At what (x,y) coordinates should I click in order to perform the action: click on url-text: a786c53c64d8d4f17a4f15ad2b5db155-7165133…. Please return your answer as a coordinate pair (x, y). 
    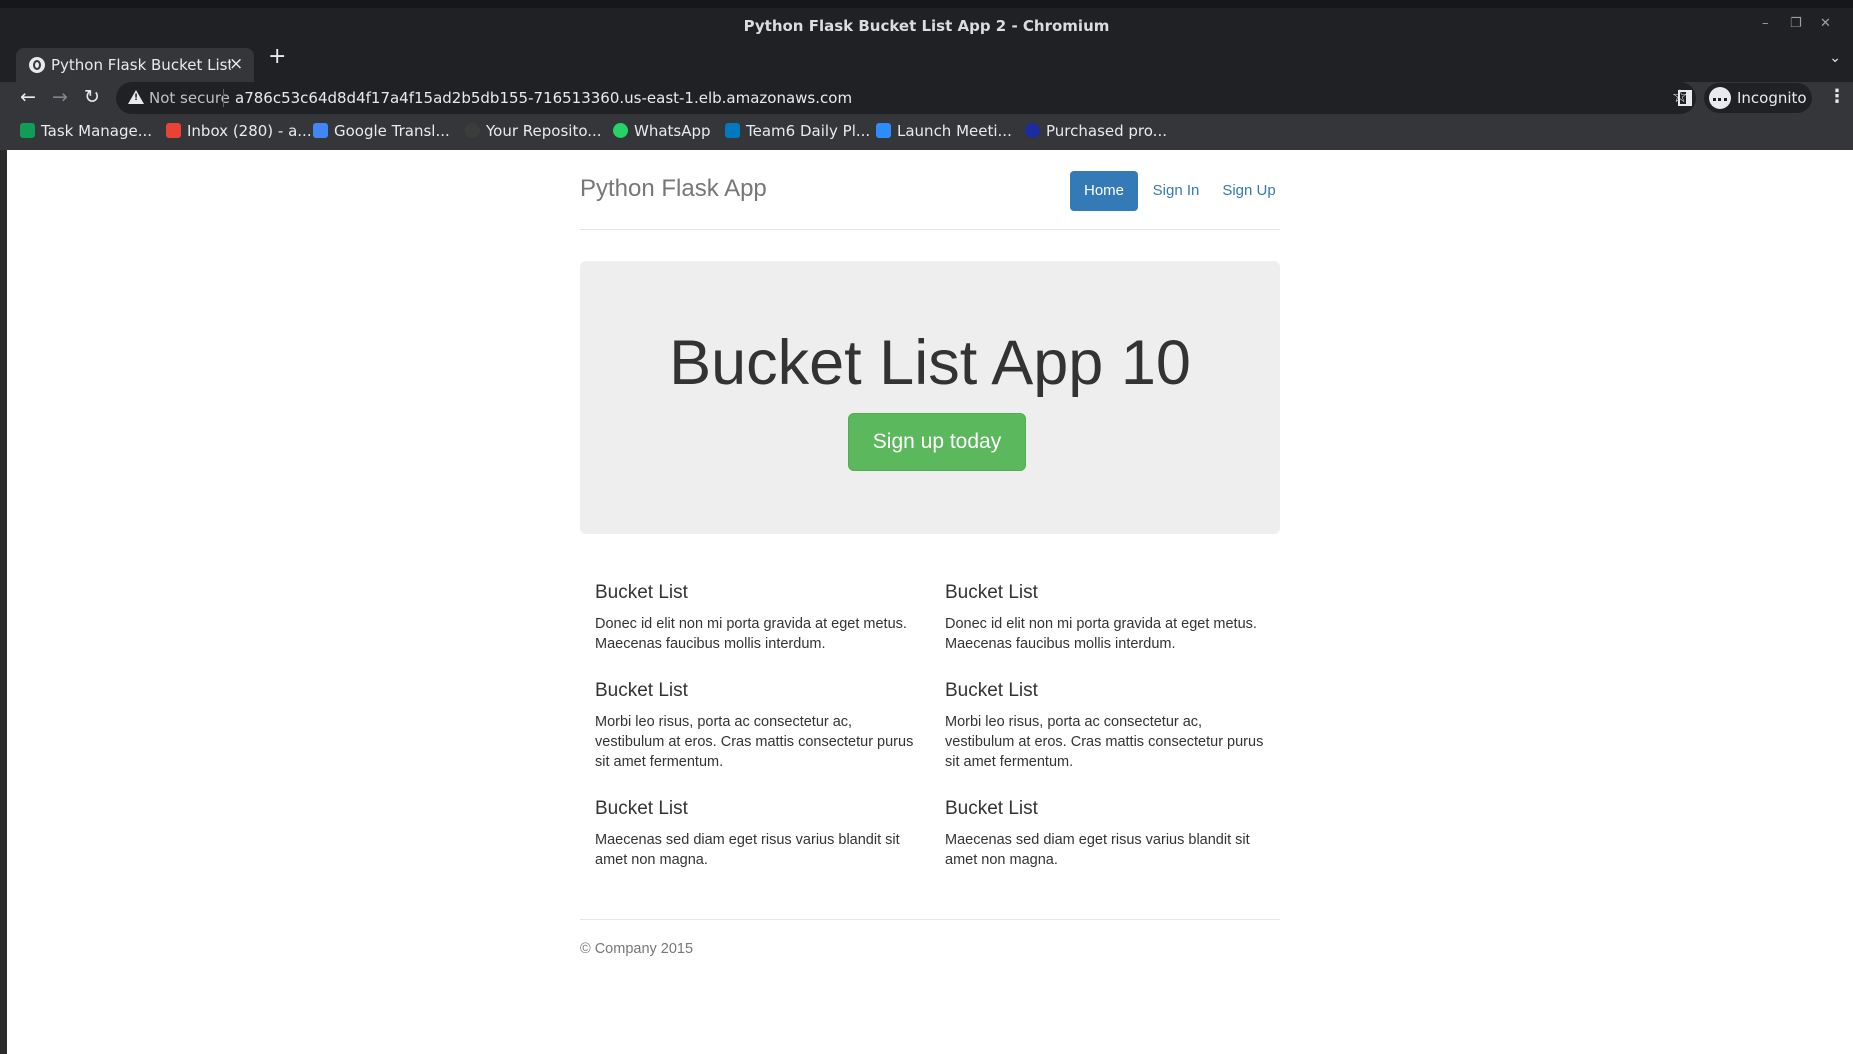
    Looking at the image, I should click on (543, 98).